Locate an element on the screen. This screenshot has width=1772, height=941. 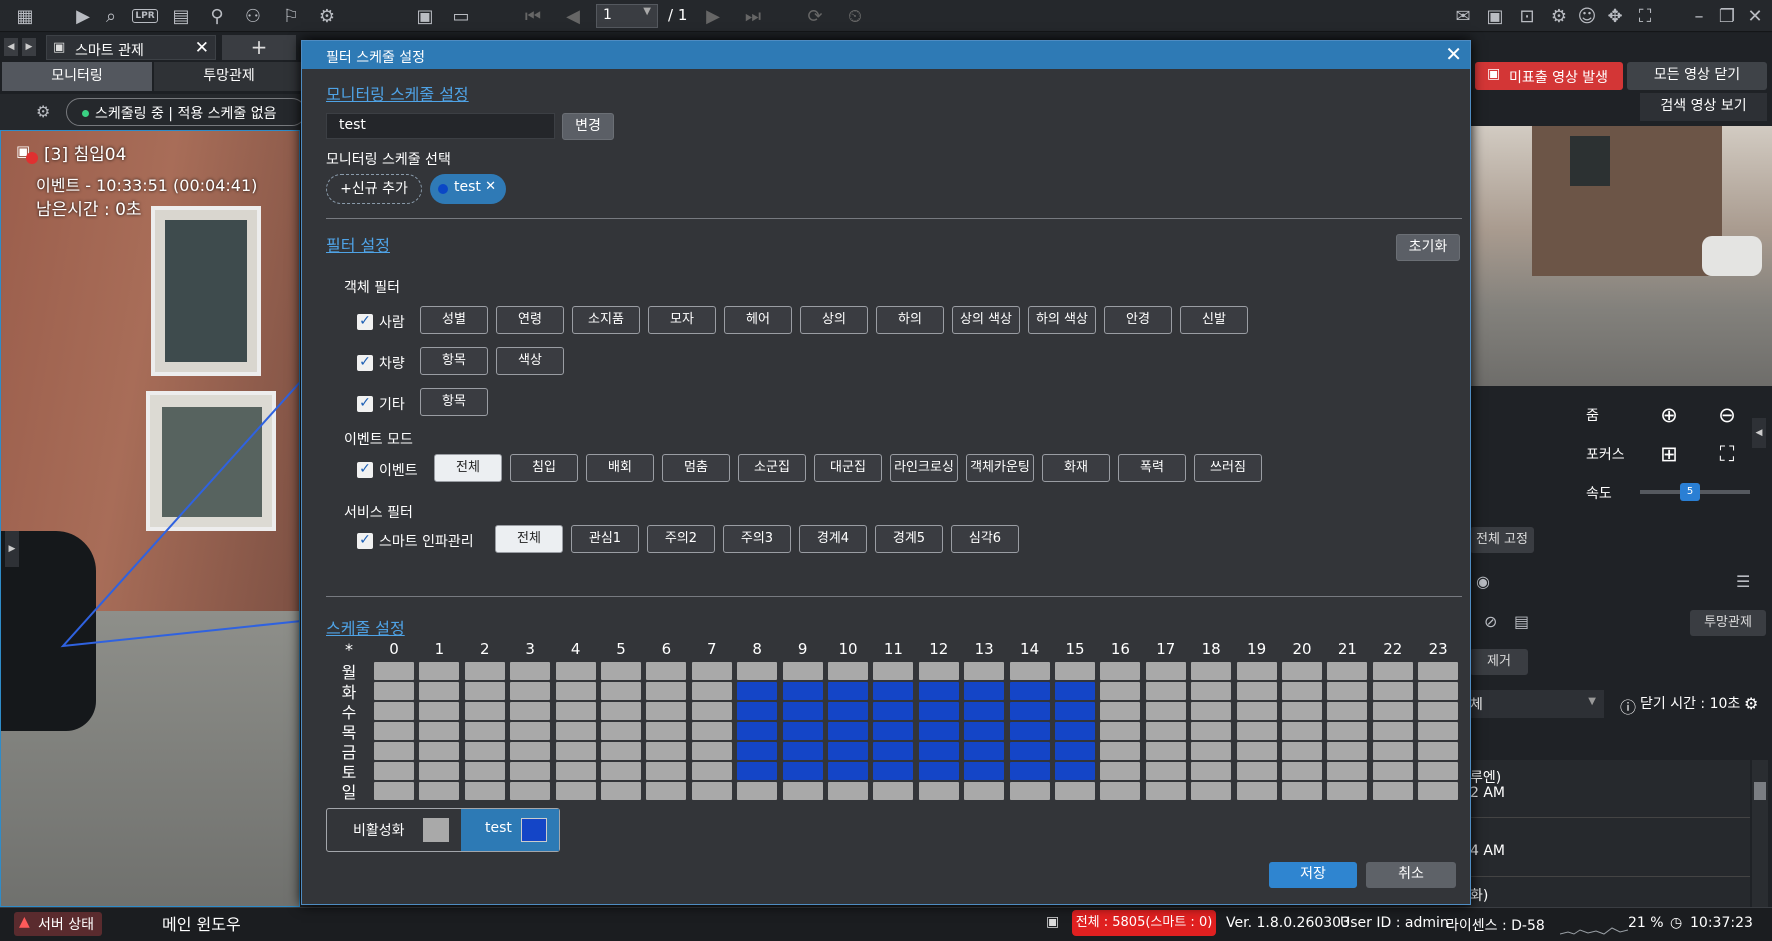
filter-option-button: 주의3 is located at coordinates (757, 539).